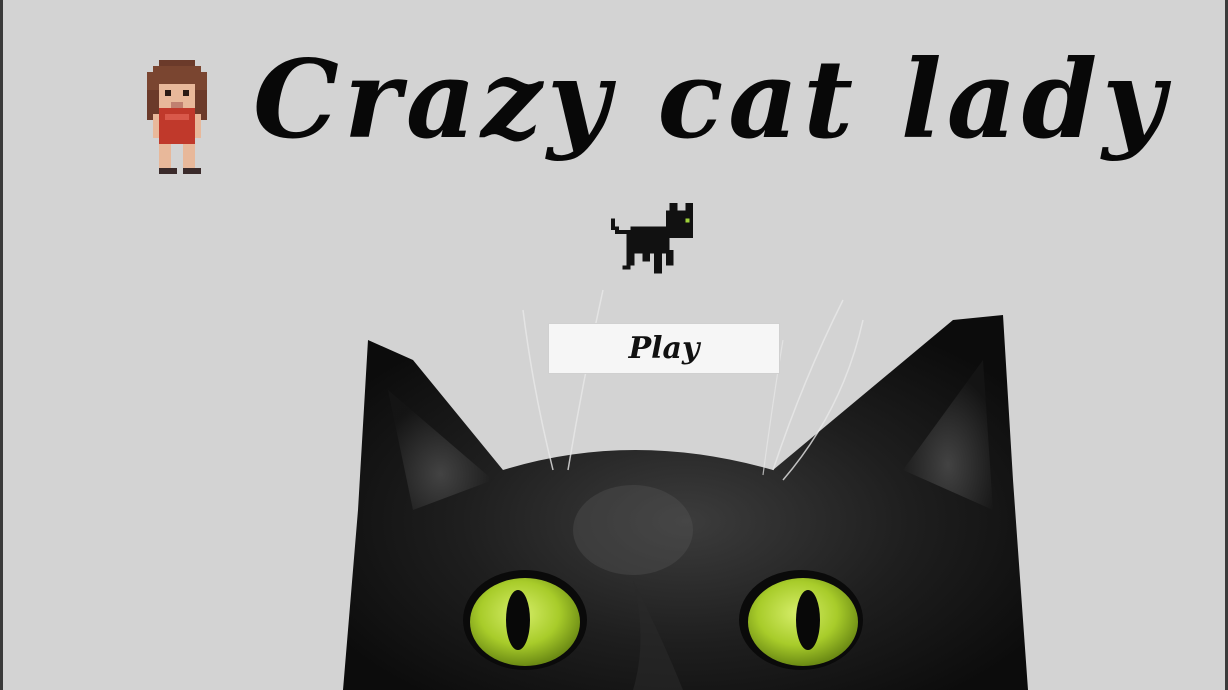 The width and height of the screenshot is (1228, 690). Describe the element at coordinates (177, 117) in the screenshot. I see `cat-lady-sprite-icon` at that location.